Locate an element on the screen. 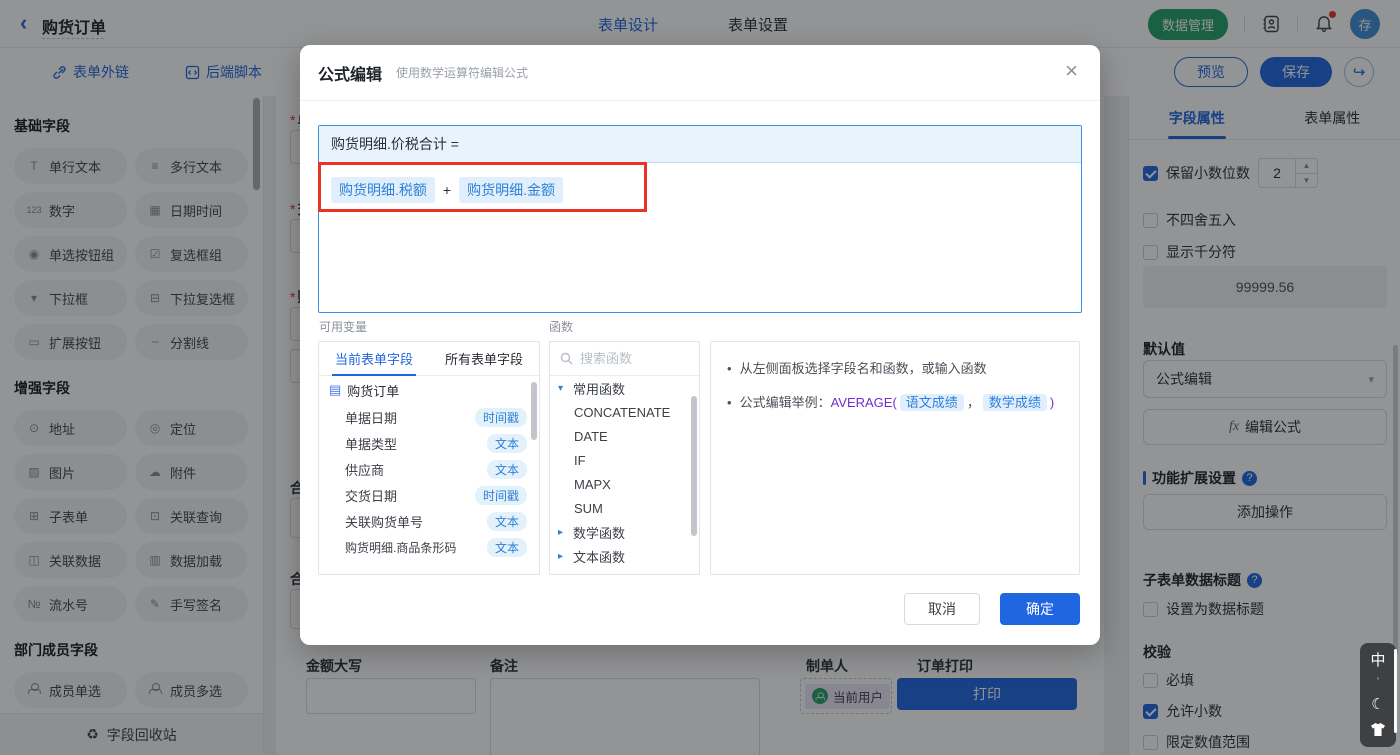 The width and height of the screenshot is (1400, 755). tree-root-label: 购货订单 is located at coordinates (373, 391).